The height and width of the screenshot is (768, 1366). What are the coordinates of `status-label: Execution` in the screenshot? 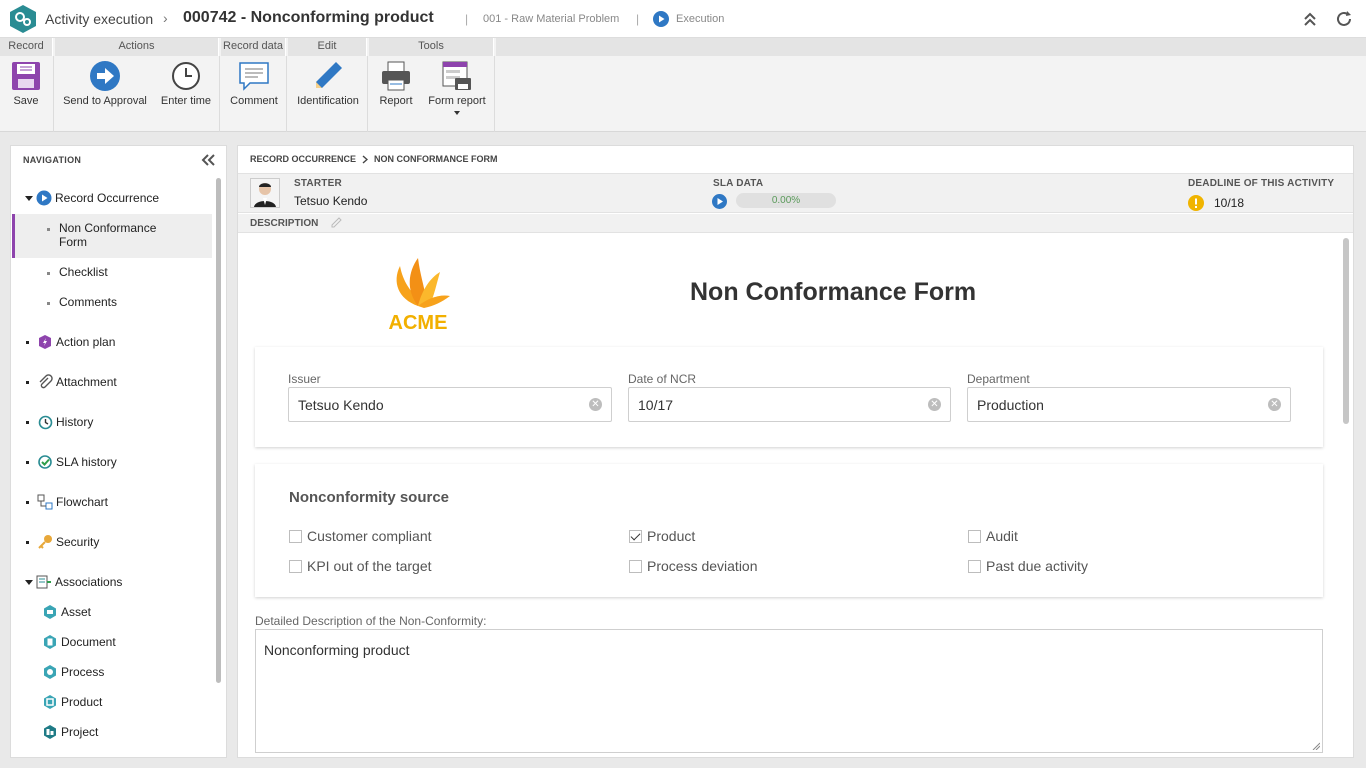 It's located at (700, 19).